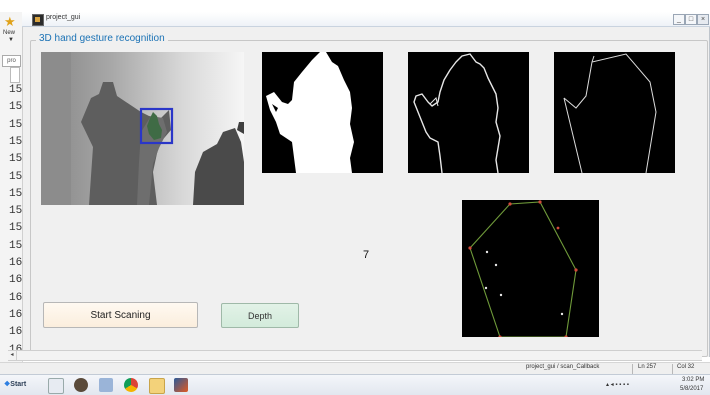  Describe the element at coordinates (691, 389) in the screenshot. I see `clock-date: 5/8/2017` at that location.